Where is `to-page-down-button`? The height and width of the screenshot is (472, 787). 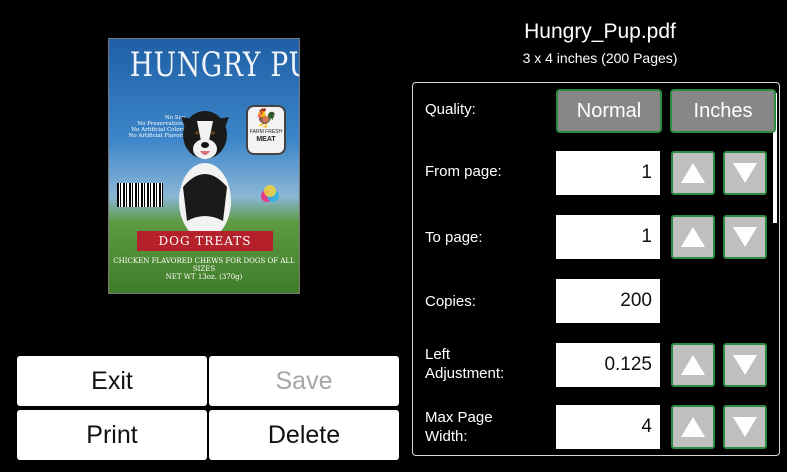 to-page-down-button is located at coordinates (745, 237).